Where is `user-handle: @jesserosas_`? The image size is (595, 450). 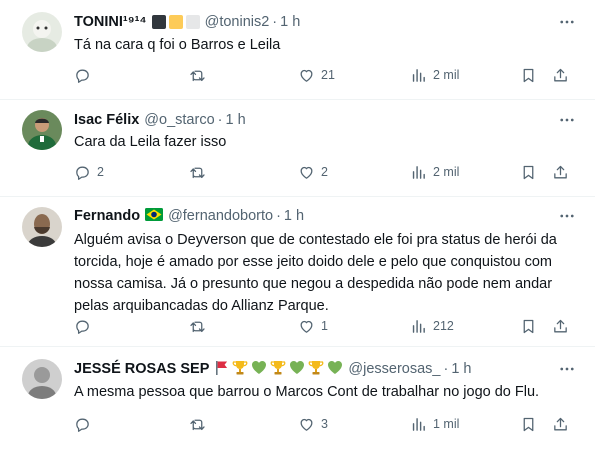
user-handle: @jesserosas_ is located at coordinates (394, 369).